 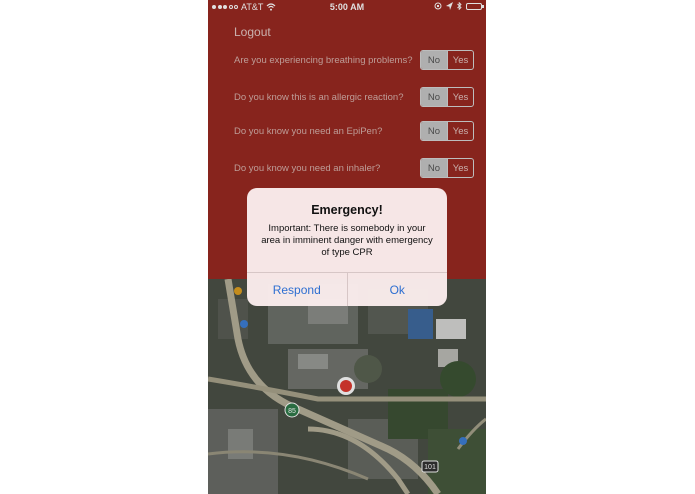 I want to click on ok-button: Ok, so click(x=398, y=289).